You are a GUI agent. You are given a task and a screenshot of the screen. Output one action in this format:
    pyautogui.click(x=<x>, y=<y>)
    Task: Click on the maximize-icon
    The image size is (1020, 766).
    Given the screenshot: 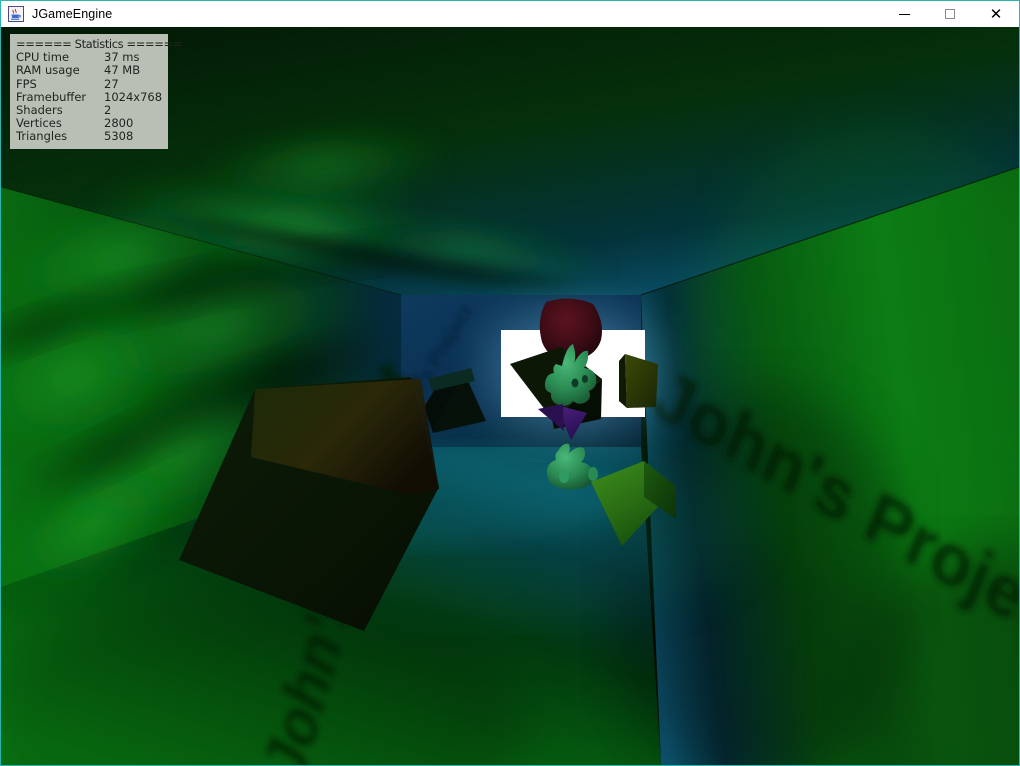 What is the action you would take?
    pyautogui.click(x=950, y=14)
    